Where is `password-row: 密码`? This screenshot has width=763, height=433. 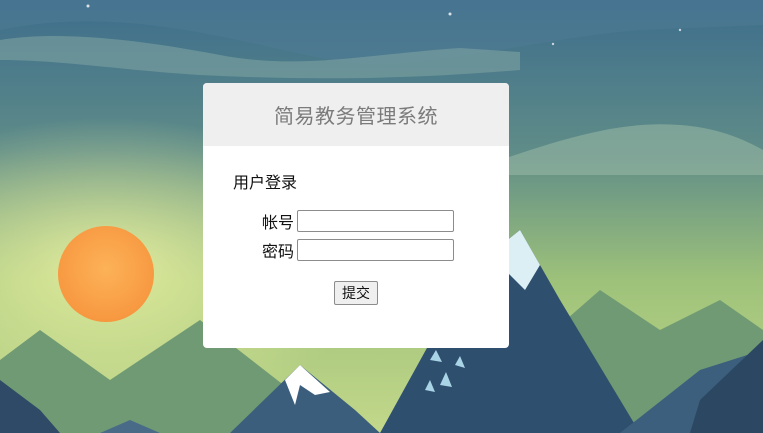
password-row: 密码 is located at coordinates (356, 250).